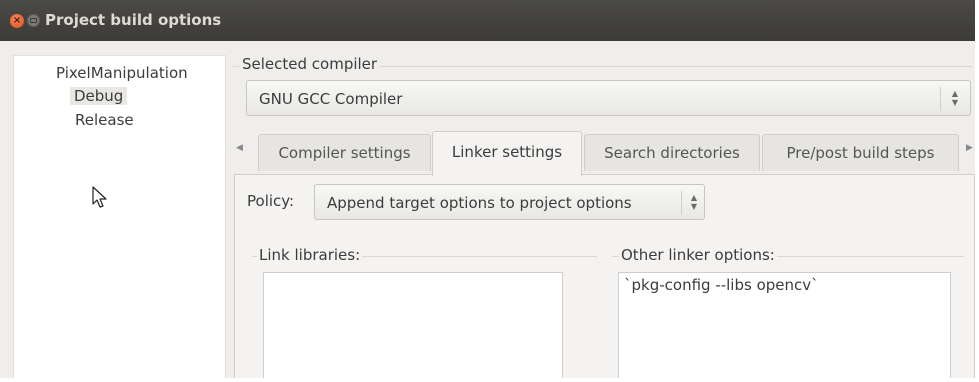 Image resolution: width=979 pixels, height=382 pixels. Describe the element at coordinates (99, 197) in the screenshot. I see `mouse-pointer-icon` at that location.